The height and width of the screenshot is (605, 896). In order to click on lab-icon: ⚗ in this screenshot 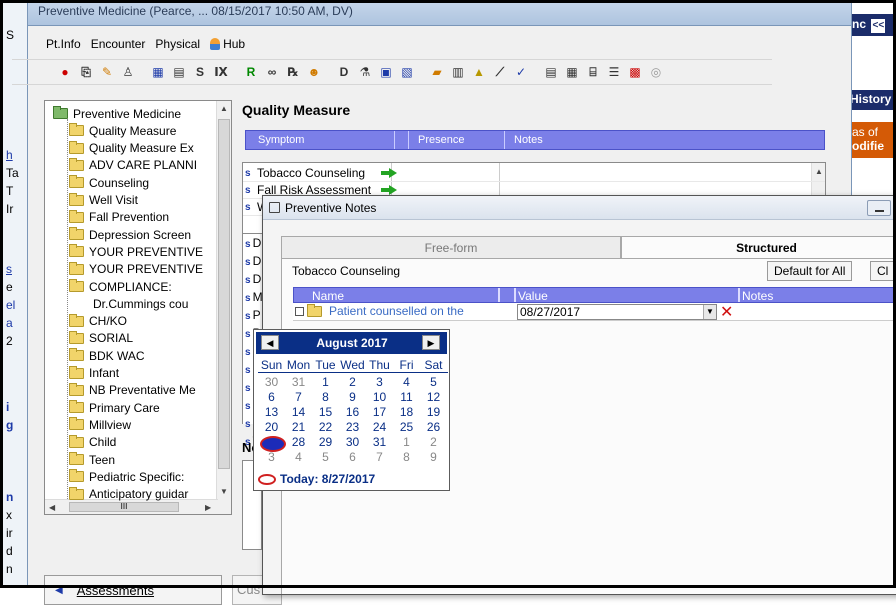, I will do `click(365, 72)`.